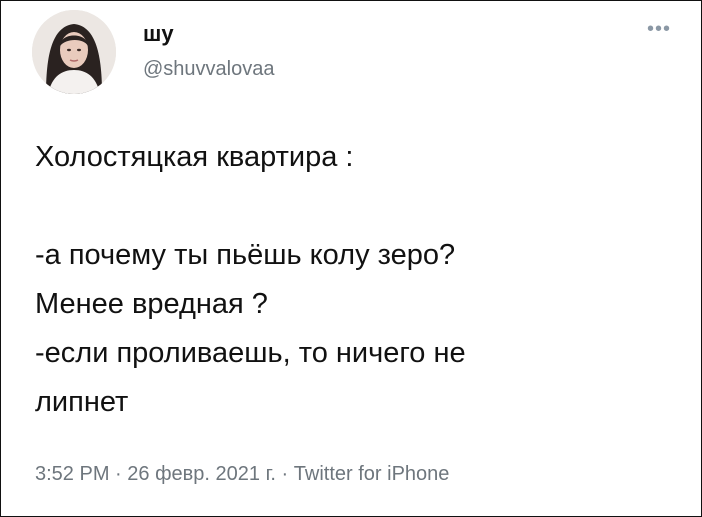 This screenshot has height=517, width=702. What do you see at coordinates (158, 34) in the screenshot?
I see `author-display-name: шу` at bounding box center [158, 34].